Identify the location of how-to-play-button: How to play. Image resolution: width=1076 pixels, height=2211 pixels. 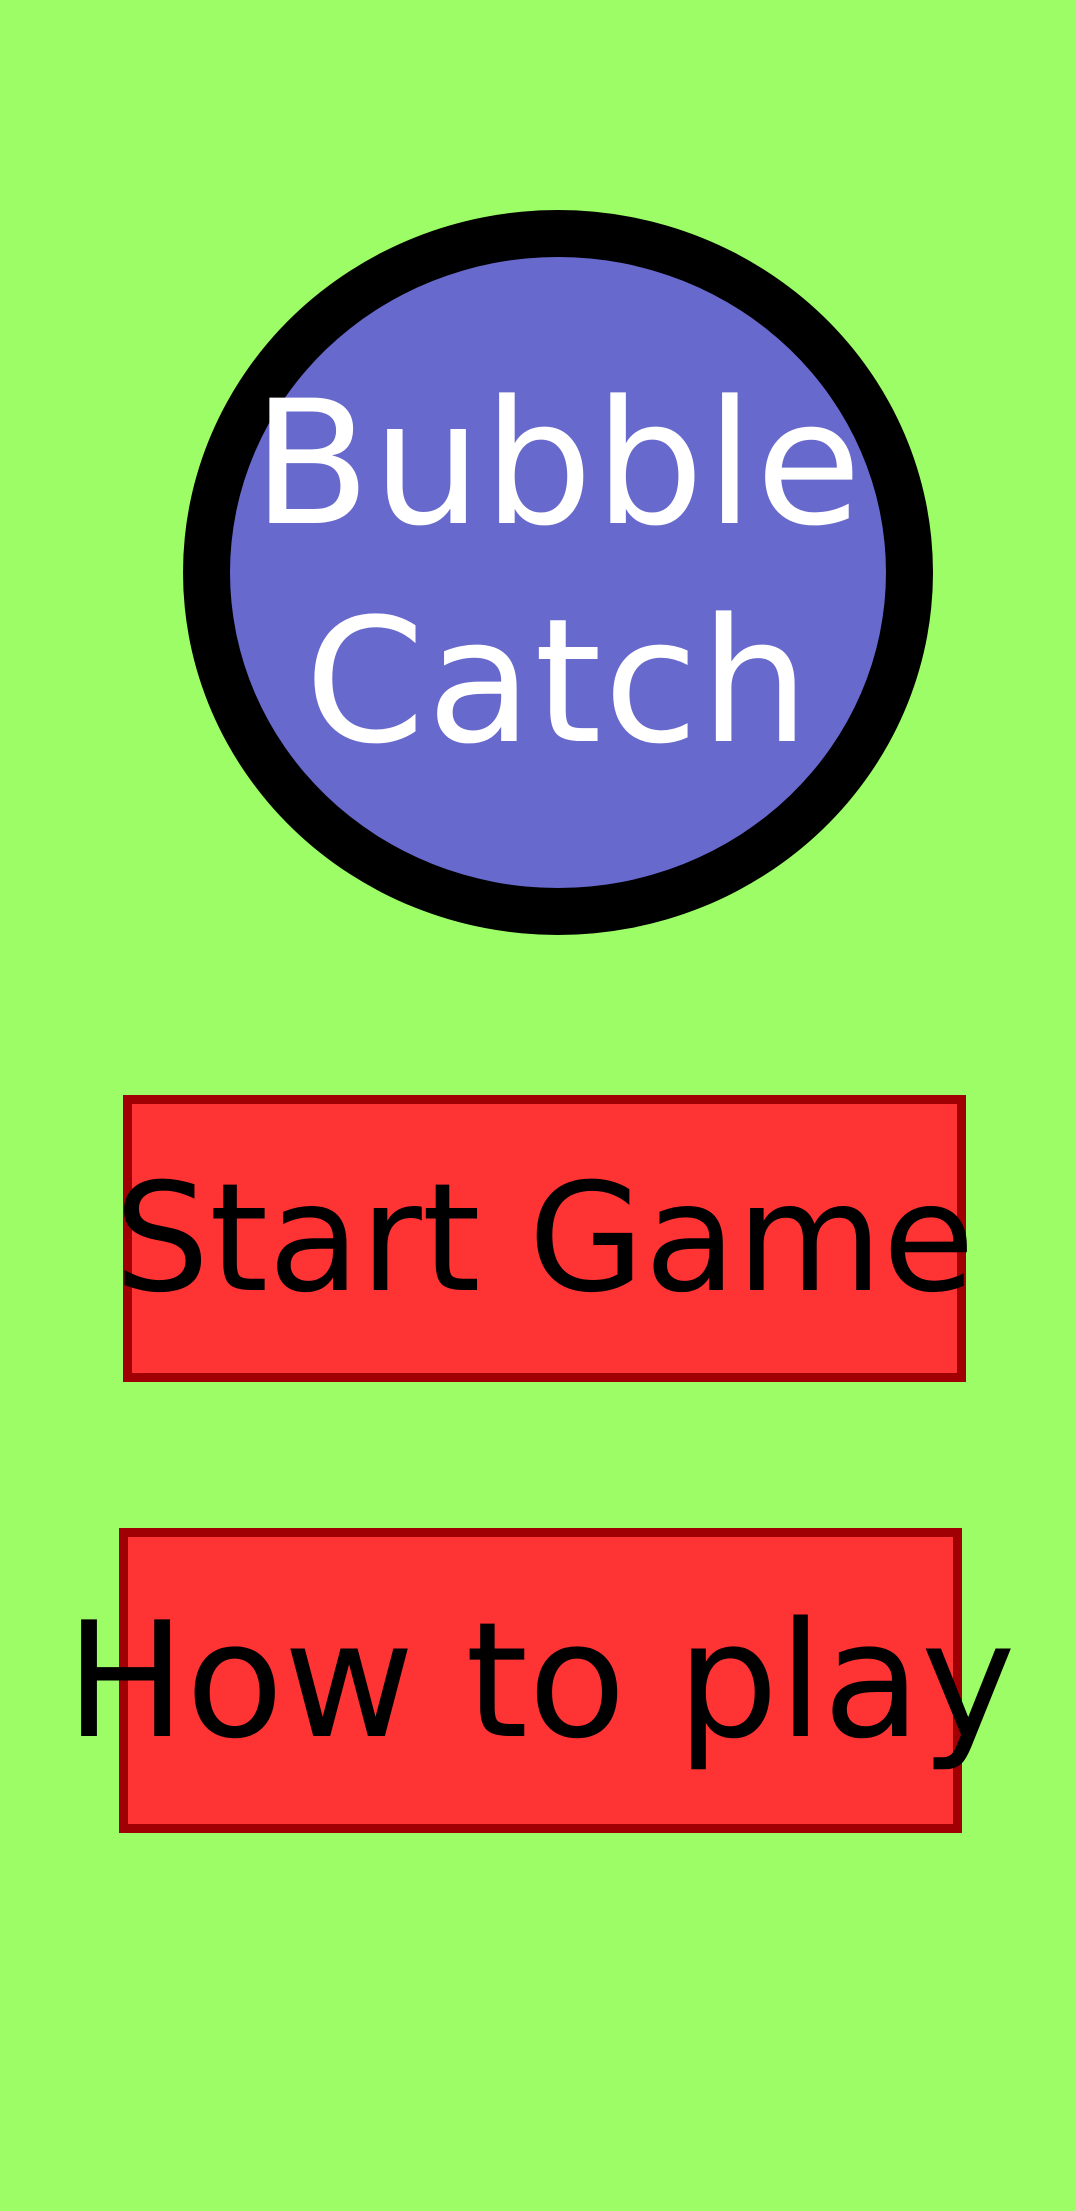
(540, 1680).